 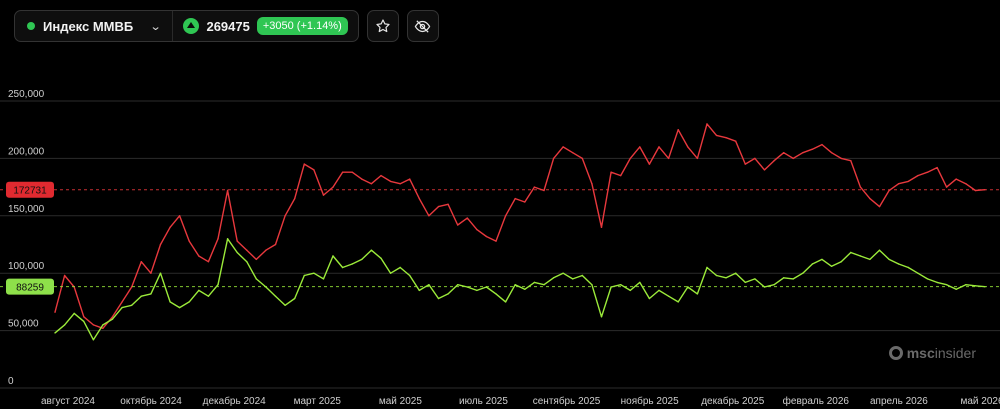 What do you see at coordinates (26, 94) in the screenshot?
I see `y-tick-label: 250,000` at bounding box center [26, 94].